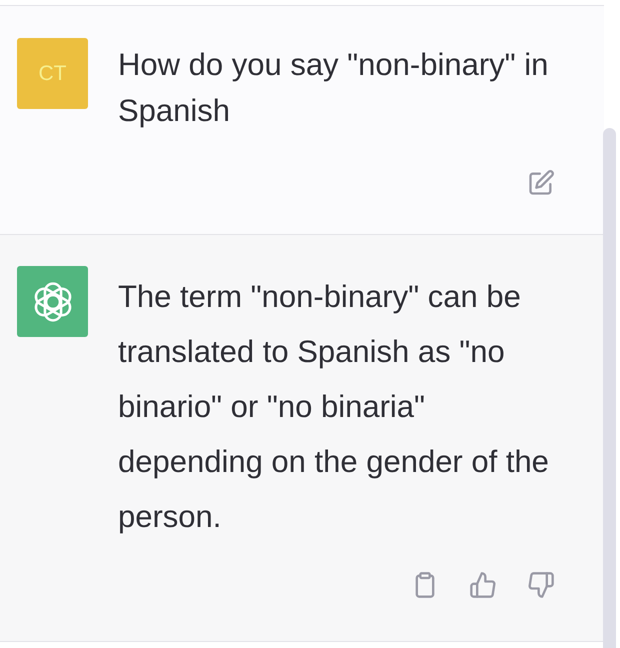  Describe the element at coordinates (541, 585) in the screenshot. I see `thumbs-down-icon` at that location.